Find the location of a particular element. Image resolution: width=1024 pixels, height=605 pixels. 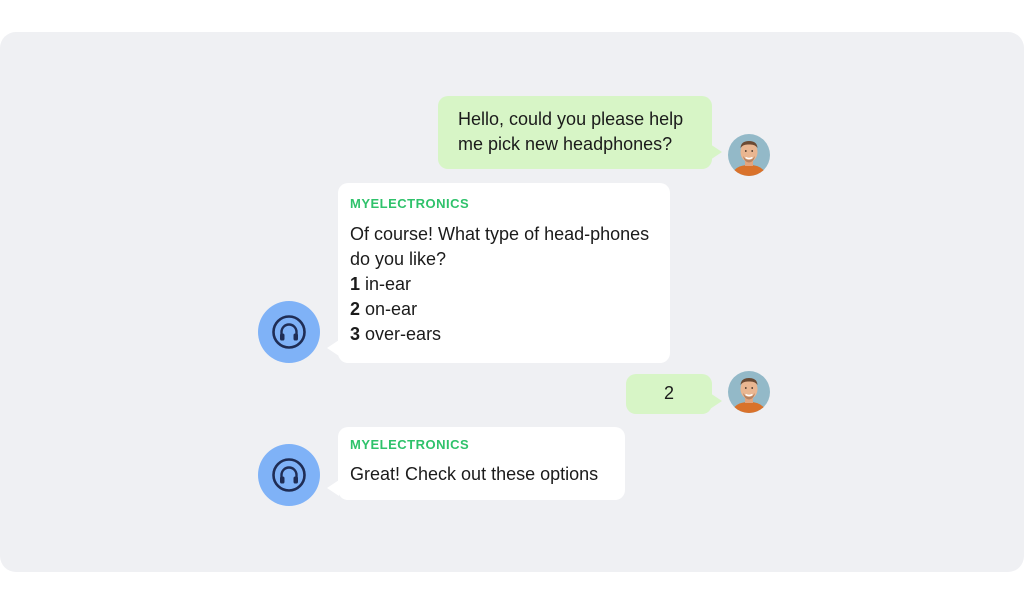

option-number: 1 is located at coordinates (355, 284).